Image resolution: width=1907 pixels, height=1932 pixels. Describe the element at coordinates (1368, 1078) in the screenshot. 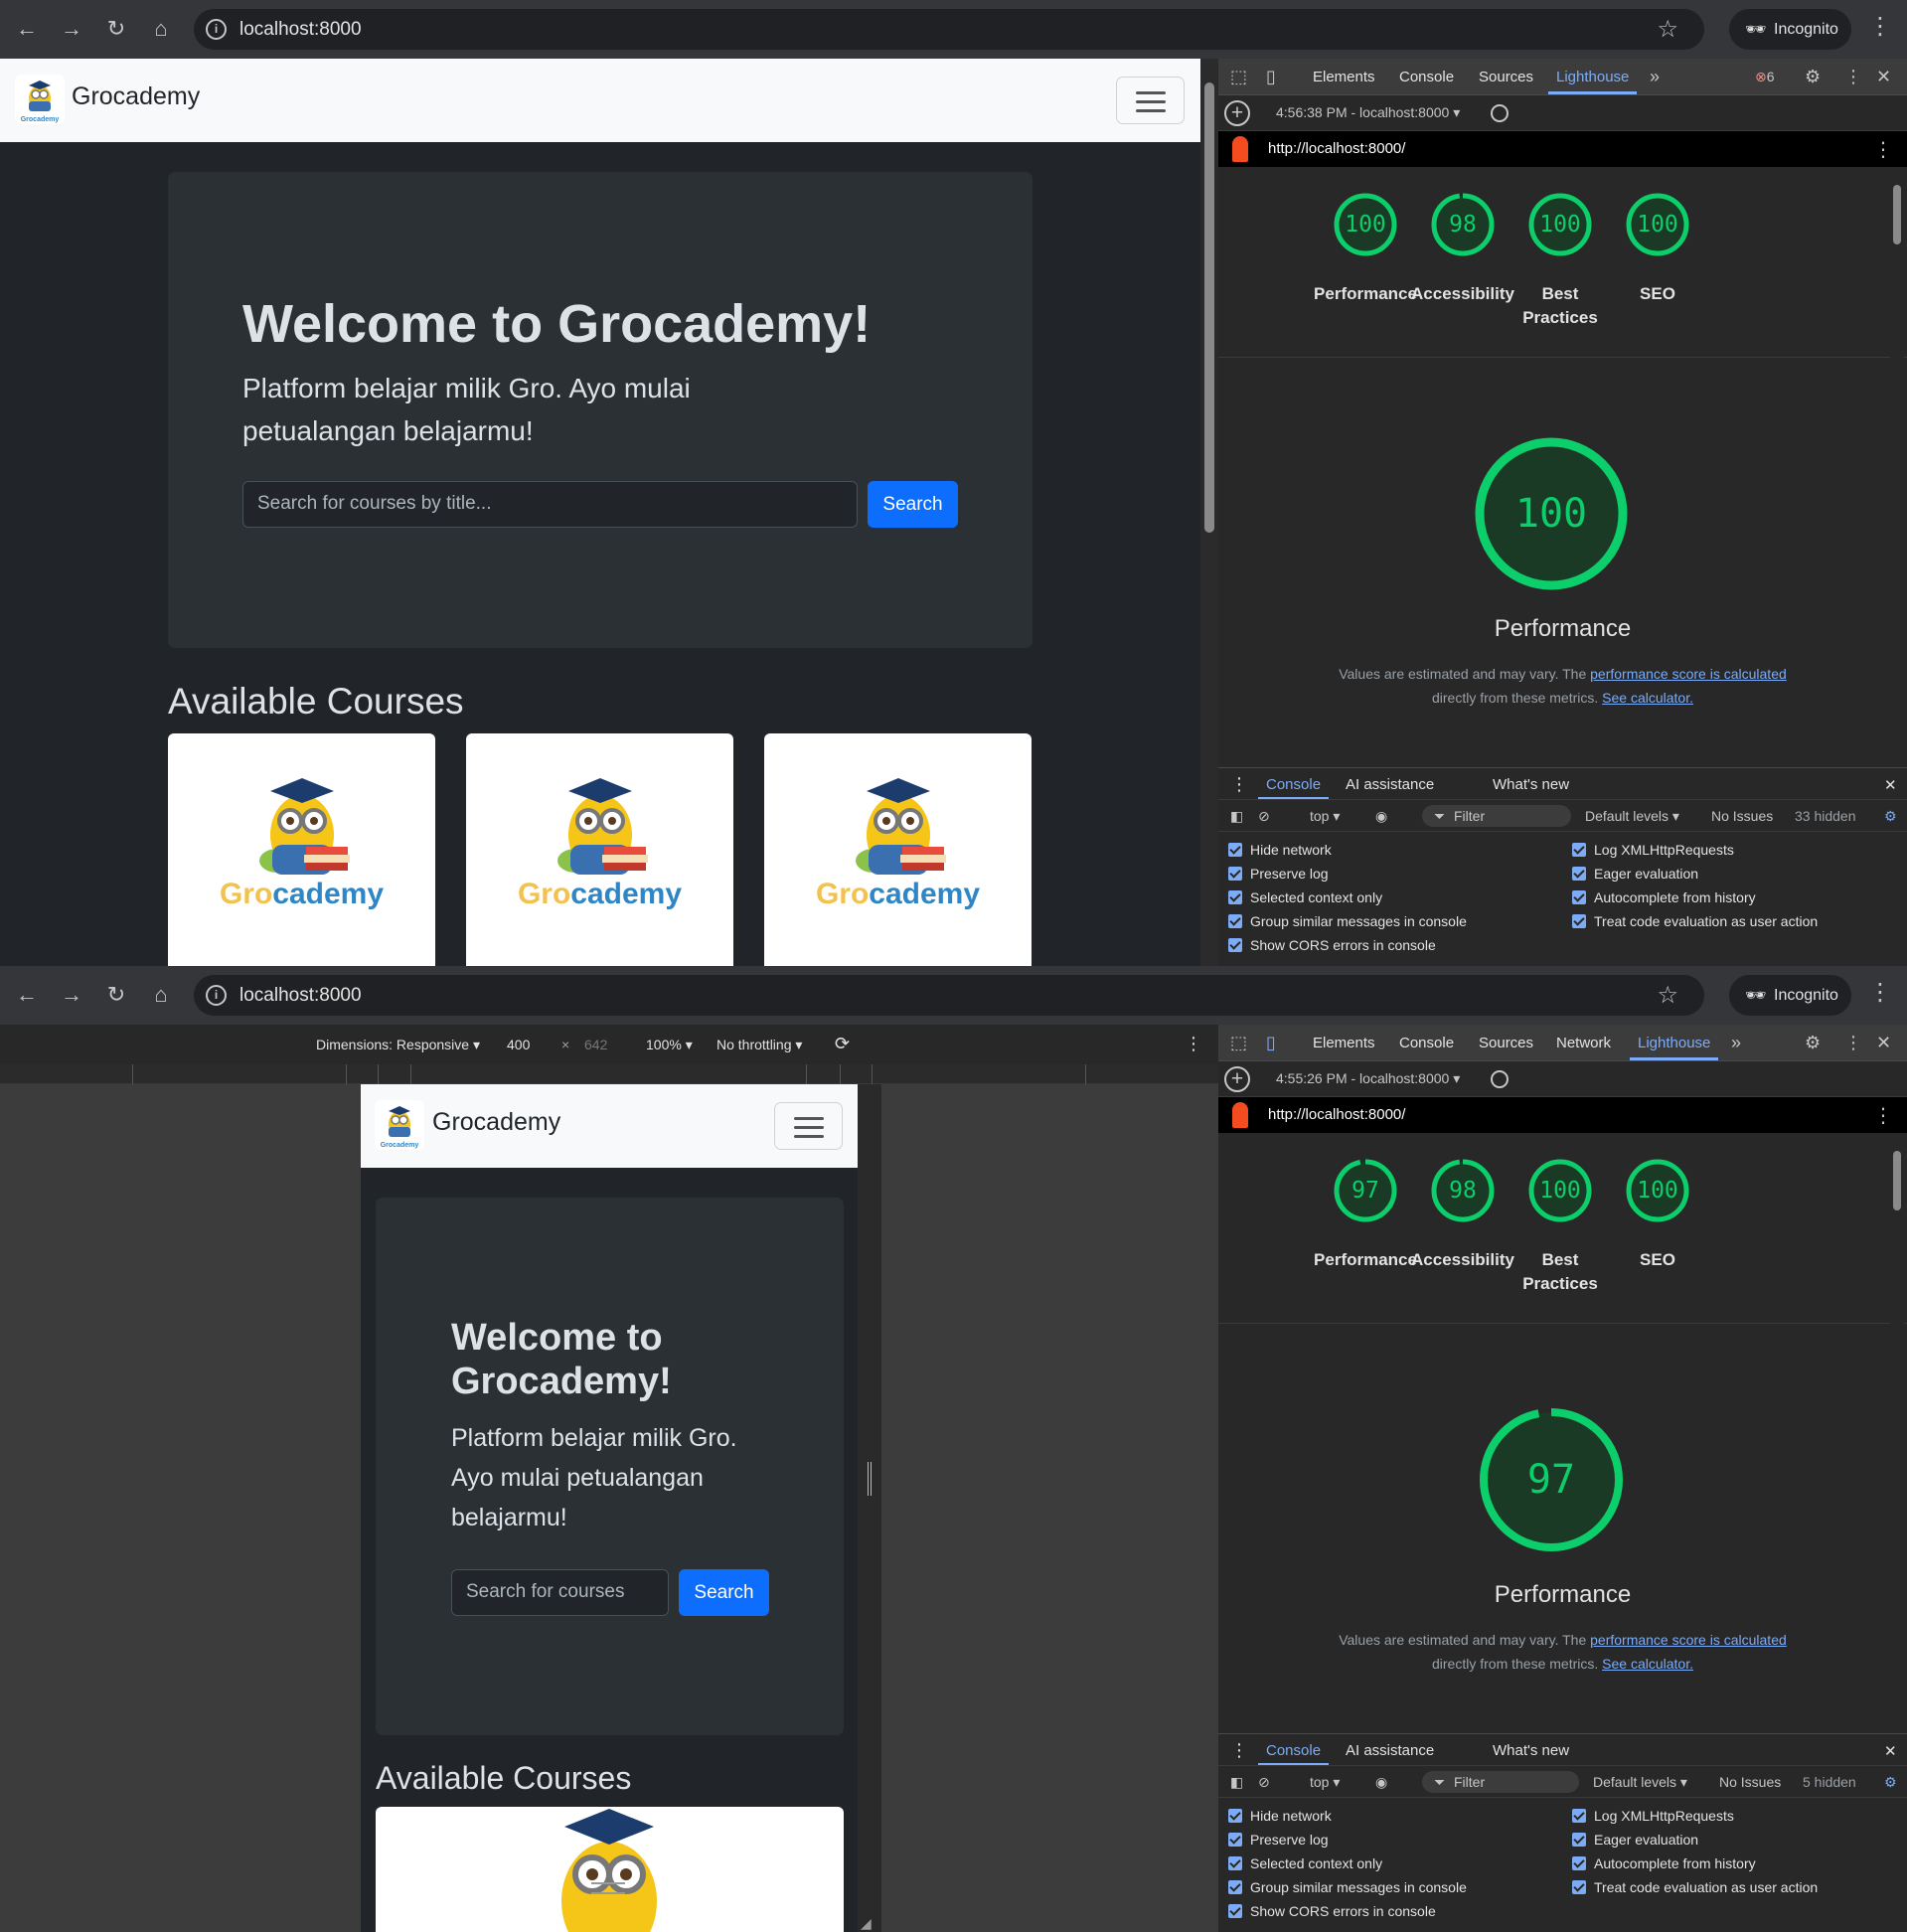

I see `report-selector: 4:55:26 PM - localhost:8000 ▾` at that location.